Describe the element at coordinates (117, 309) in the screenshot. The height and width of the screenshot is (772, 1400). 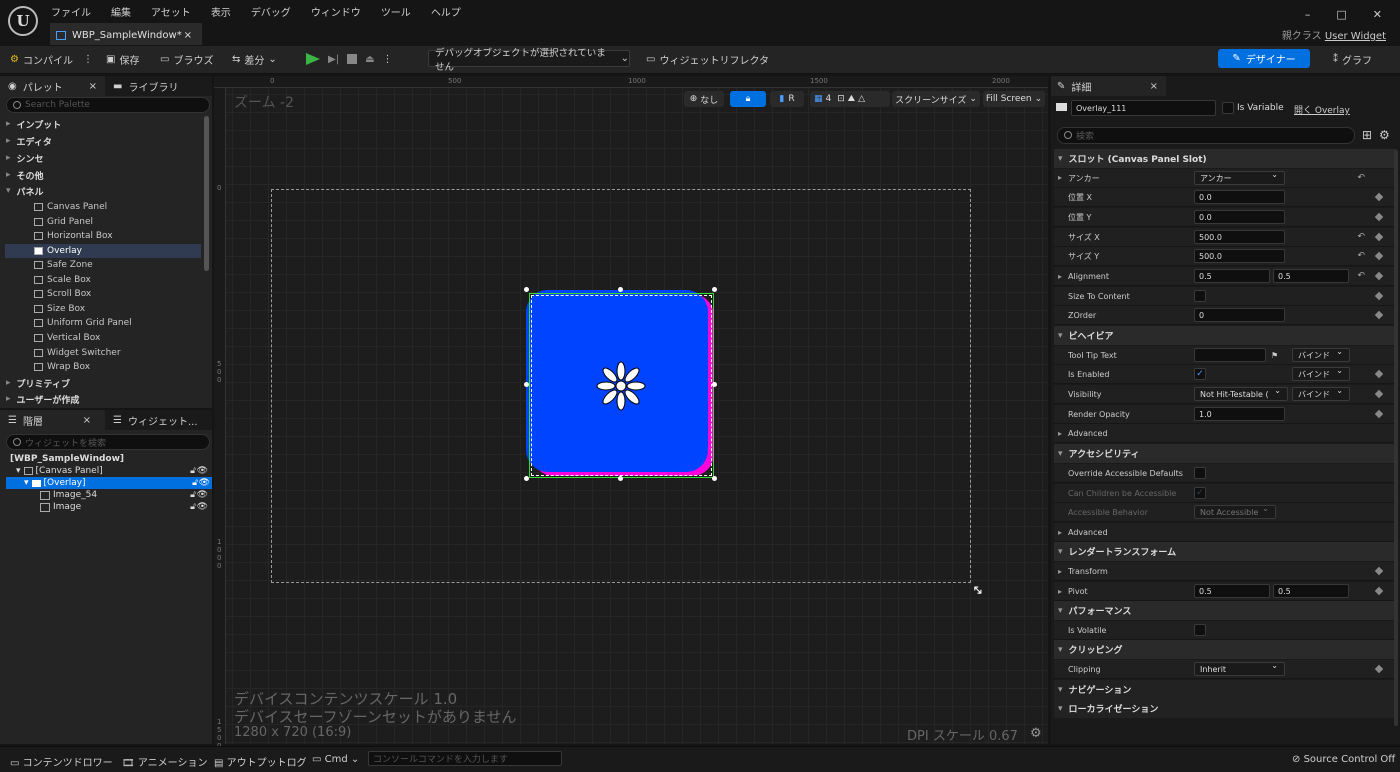
I see `palette-item: Size Box` at that location.